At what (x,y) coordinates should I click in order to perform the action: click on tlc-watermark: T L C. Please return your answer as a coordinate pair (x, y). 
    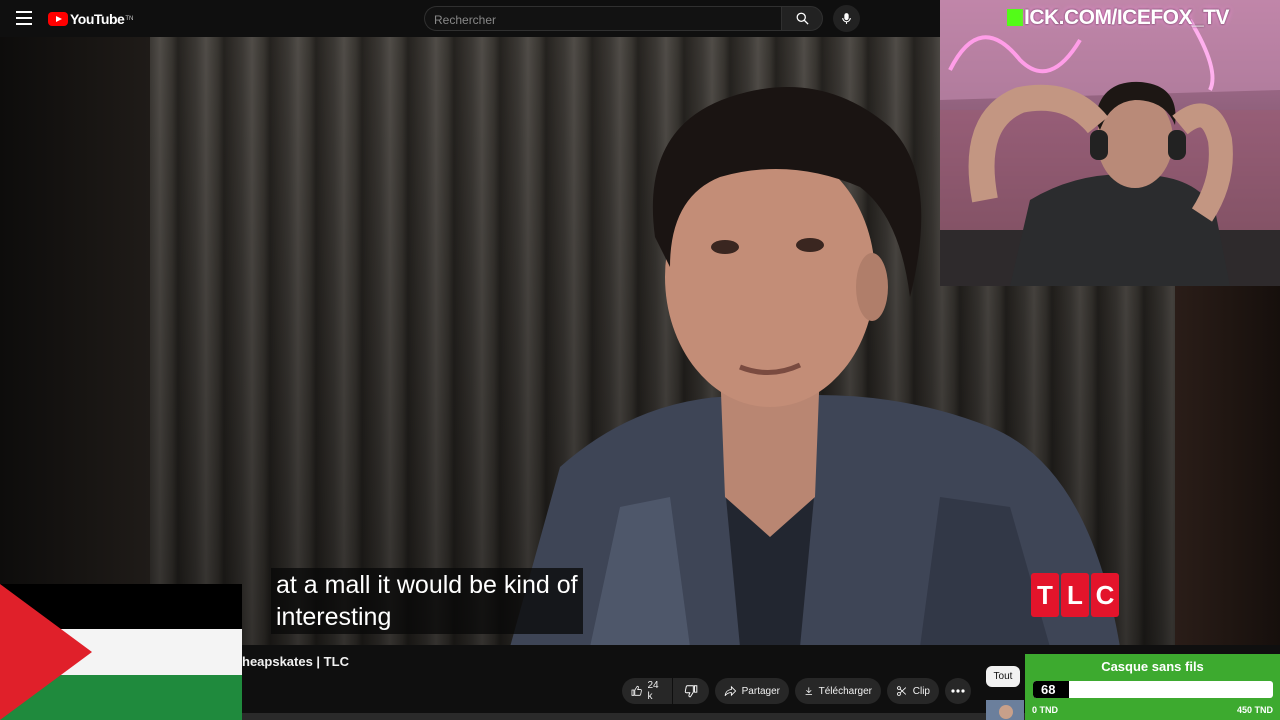
    Looking at the image, I should click on (1076, 595).